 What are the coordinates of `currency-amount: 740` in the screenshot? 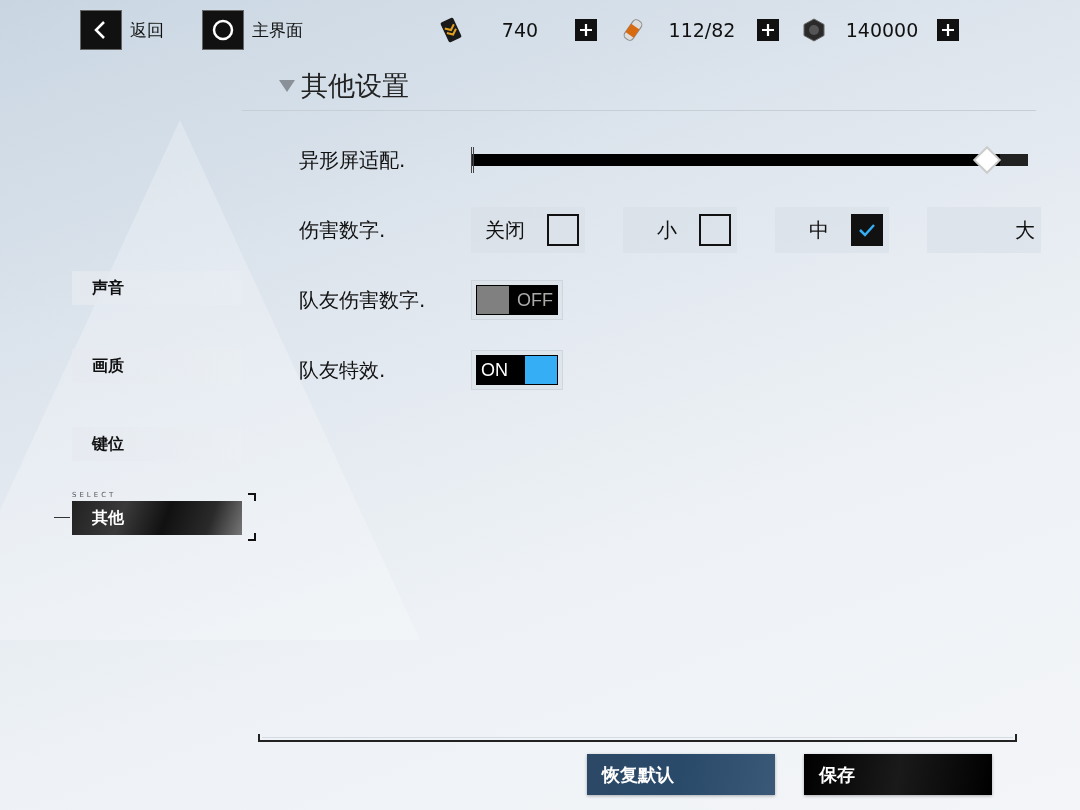 It's located at (520, 30).